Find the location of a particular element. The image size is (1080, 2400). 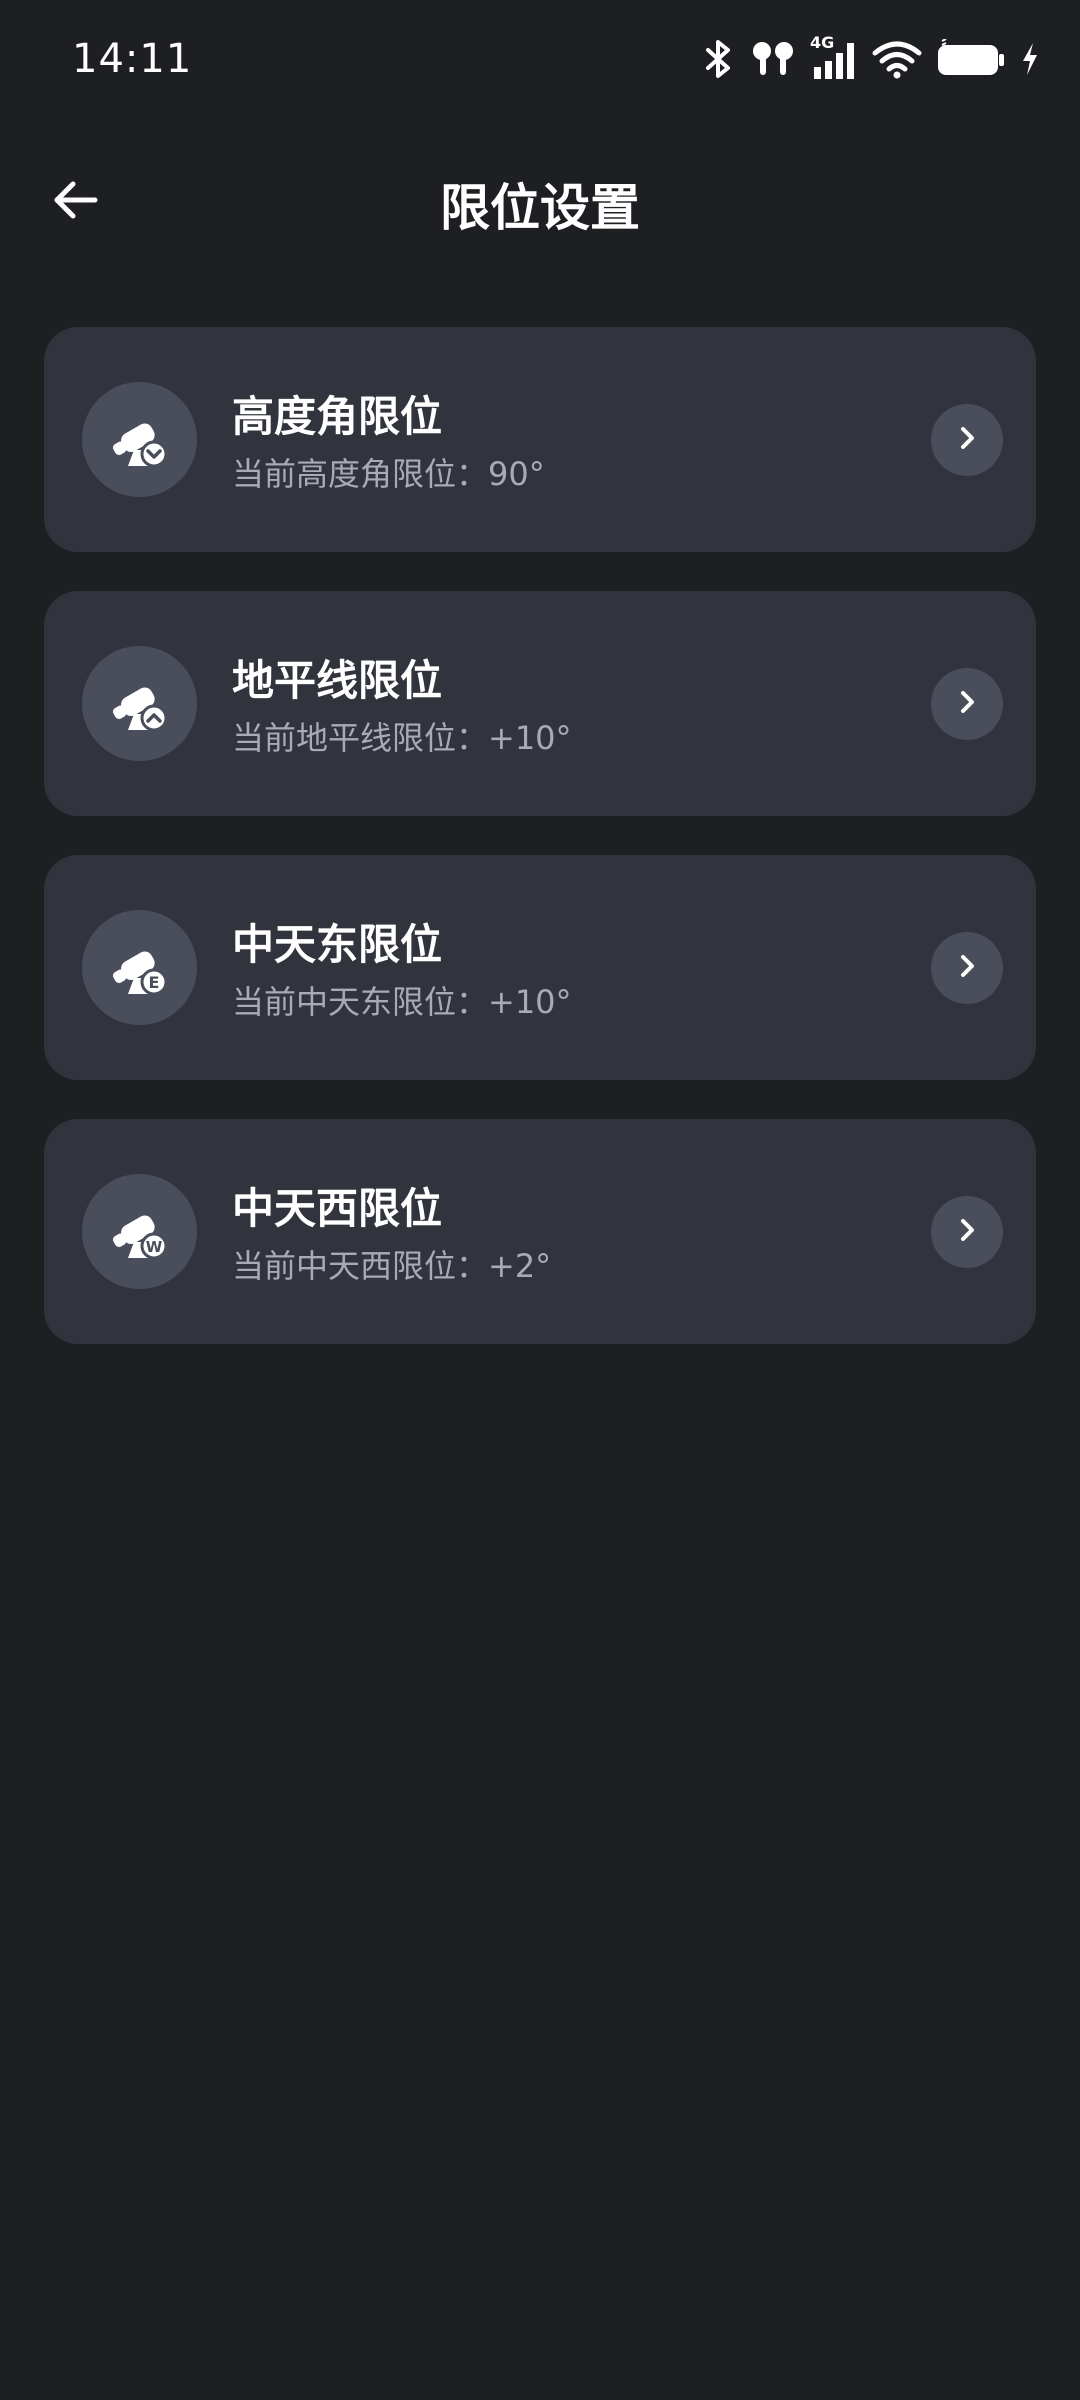

card-subtitle: 当前中天东限位：+10° is located at coordinates (402, 1002).